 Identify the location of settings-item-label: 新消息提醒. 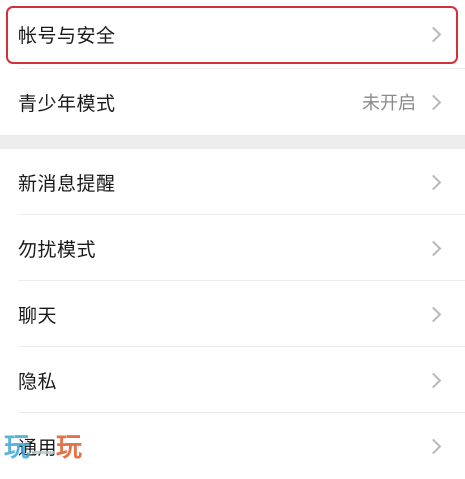
(67, 183).